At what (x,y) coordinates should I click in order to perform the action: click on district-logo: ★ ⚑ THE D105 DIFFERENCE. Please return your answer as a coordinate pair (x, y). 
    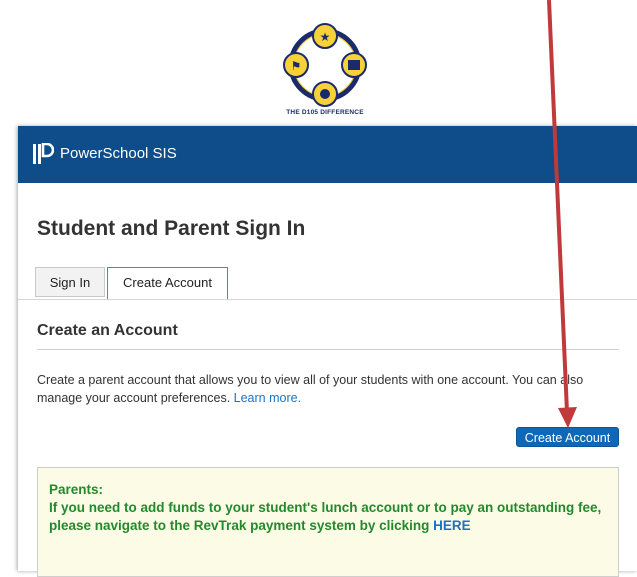
    Looking at the image, I should click on (325, 71).